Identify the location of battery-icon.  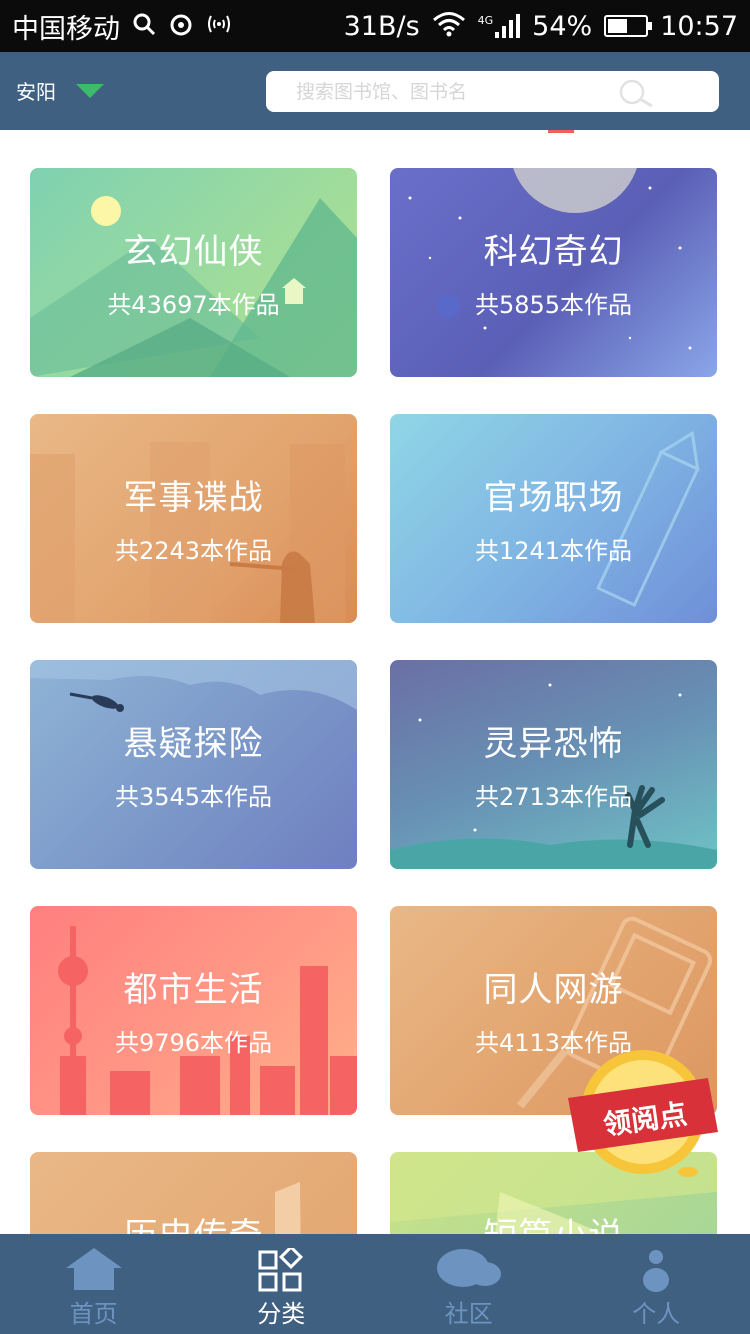
(628, 26).